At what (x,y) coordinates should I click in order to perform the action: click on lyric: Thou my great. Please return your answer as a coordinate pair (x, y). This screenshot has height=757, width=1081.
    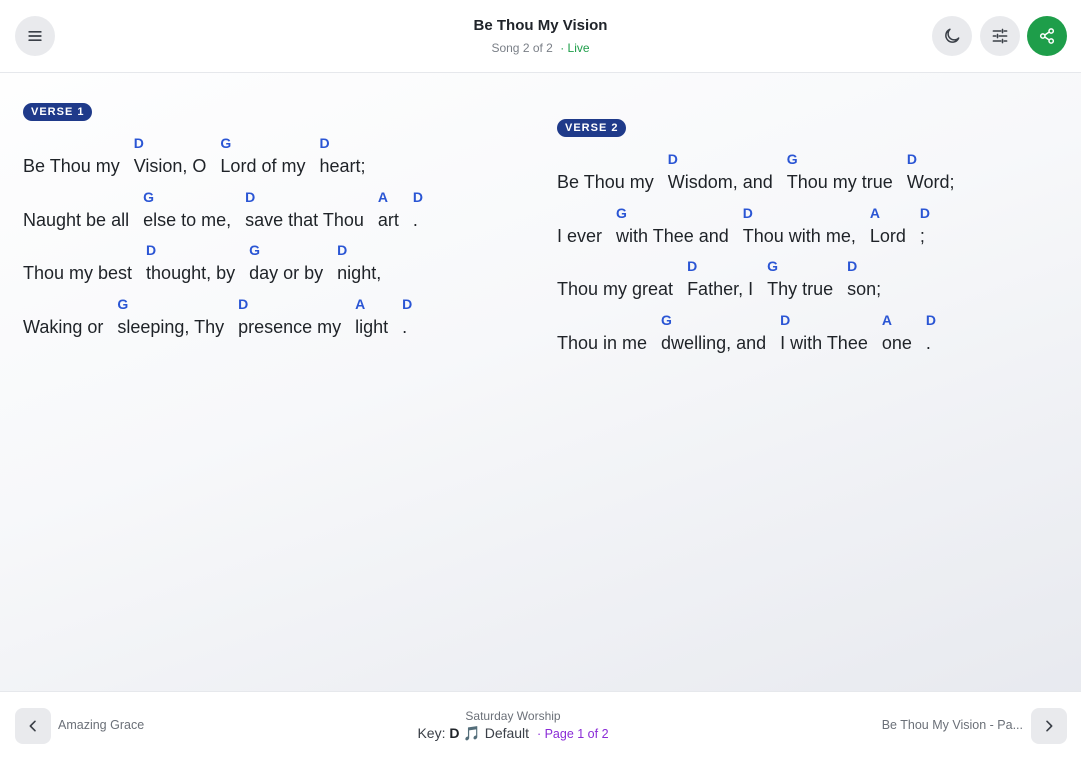
    Looking at the image, I should click on (615, 289).